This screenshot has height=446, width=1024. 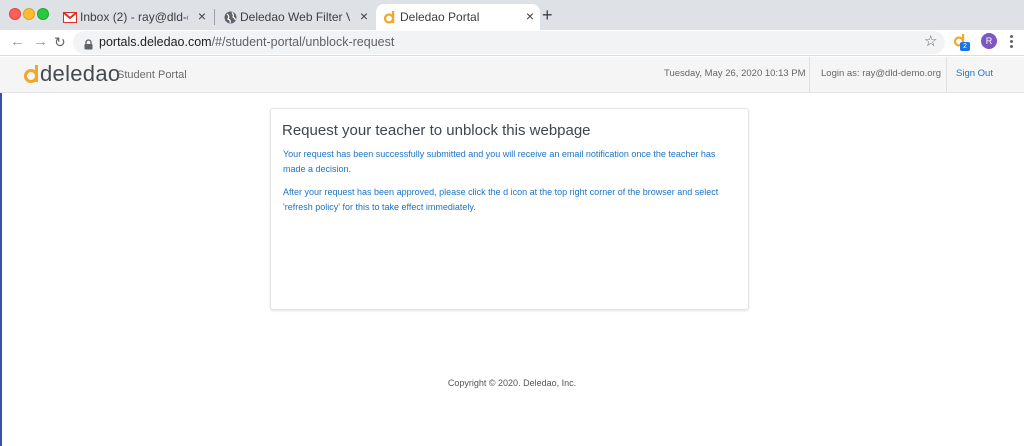 I want to click on deledao-icon, so click(x=390, y=17).